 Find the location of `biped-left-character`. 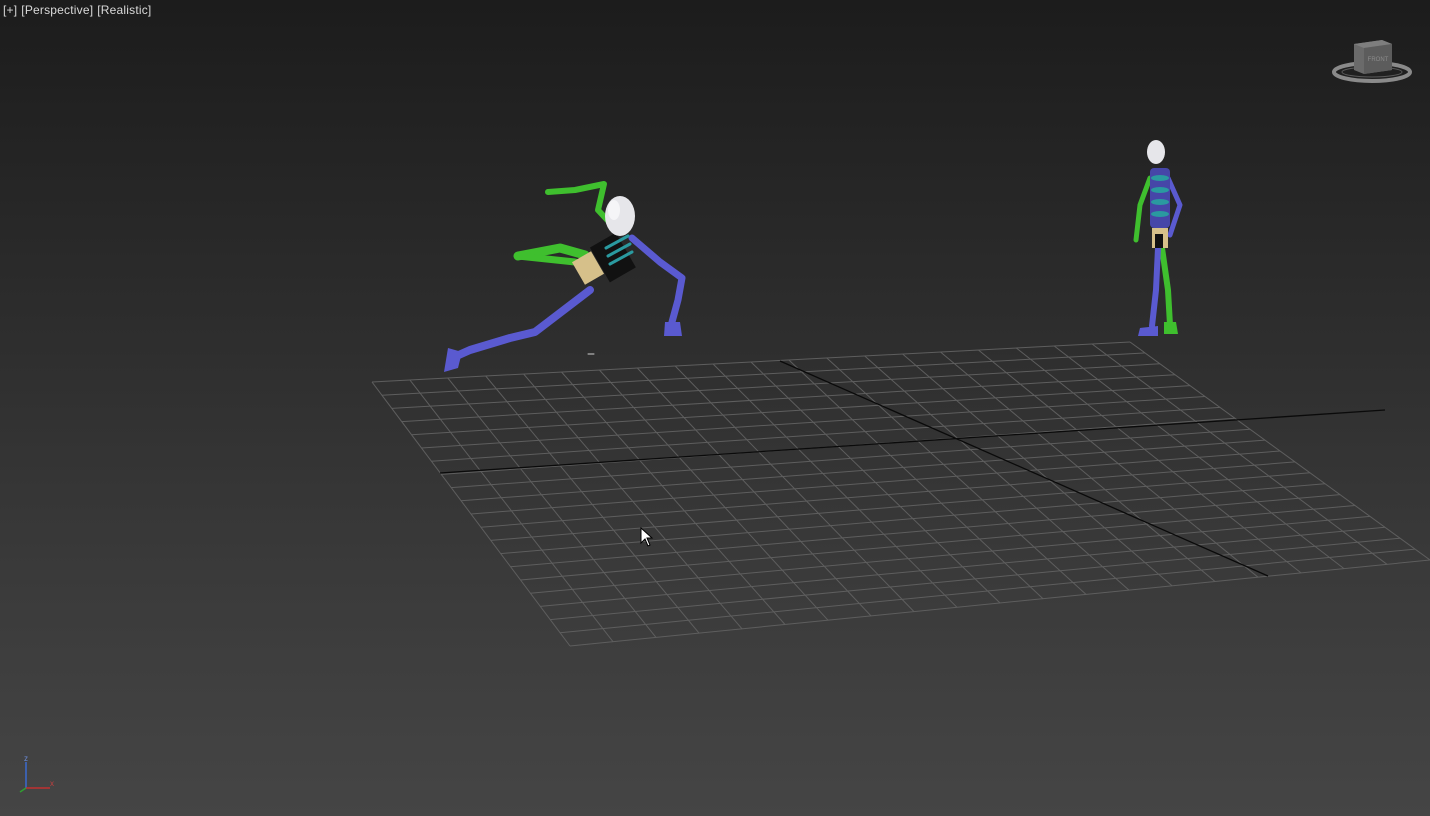

biped-left-character is located at coordinates (565, 276).